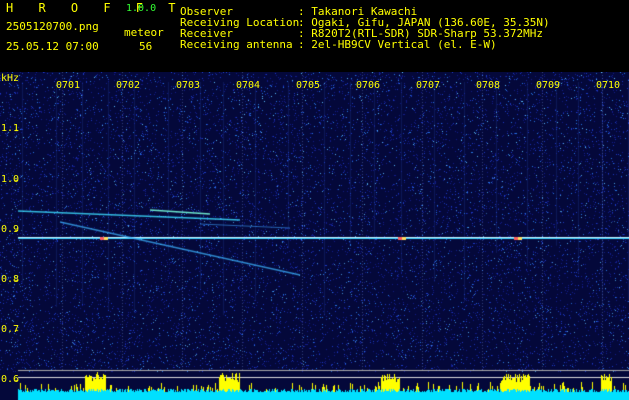 The image size is (629, 400). What do you see at coordinates (10, 279) in the screenshot?
I see `freq-tick-label: 0.8` at bounding box center [10, 279].